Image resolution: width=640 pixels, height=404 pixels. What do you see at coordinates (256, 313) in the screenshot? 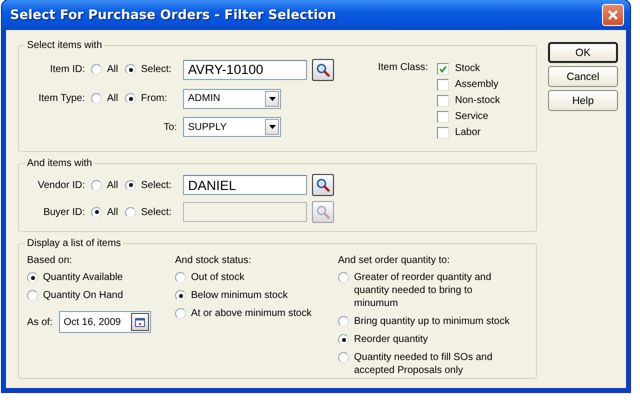
I see `radio-button: At or above minimum stock` at bounding box center [256, 313].